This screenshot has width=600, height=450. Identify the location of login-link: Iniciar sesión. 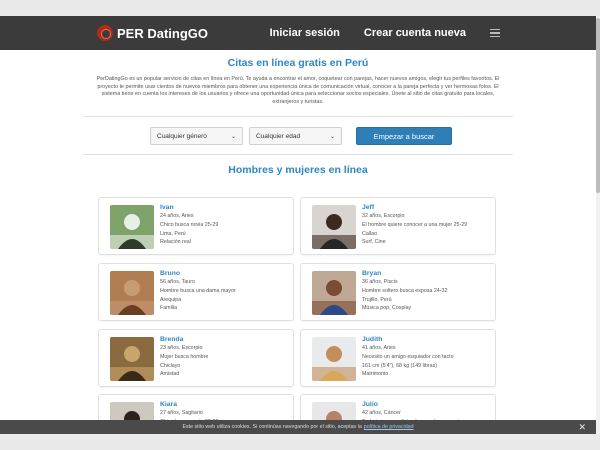
(305, 33).